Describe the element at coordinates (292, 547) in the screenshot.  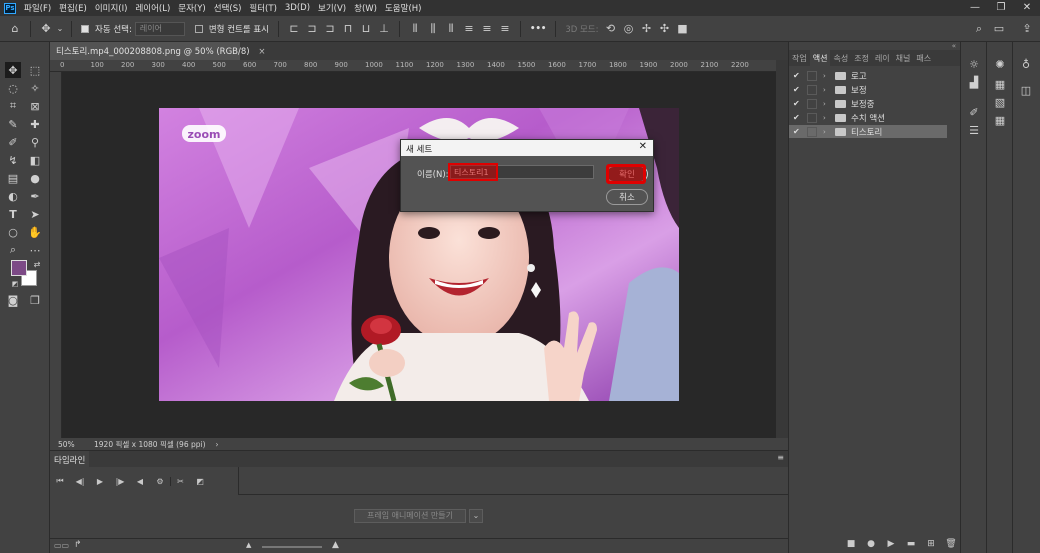
I see `timeline-zoom-slider` at that location.